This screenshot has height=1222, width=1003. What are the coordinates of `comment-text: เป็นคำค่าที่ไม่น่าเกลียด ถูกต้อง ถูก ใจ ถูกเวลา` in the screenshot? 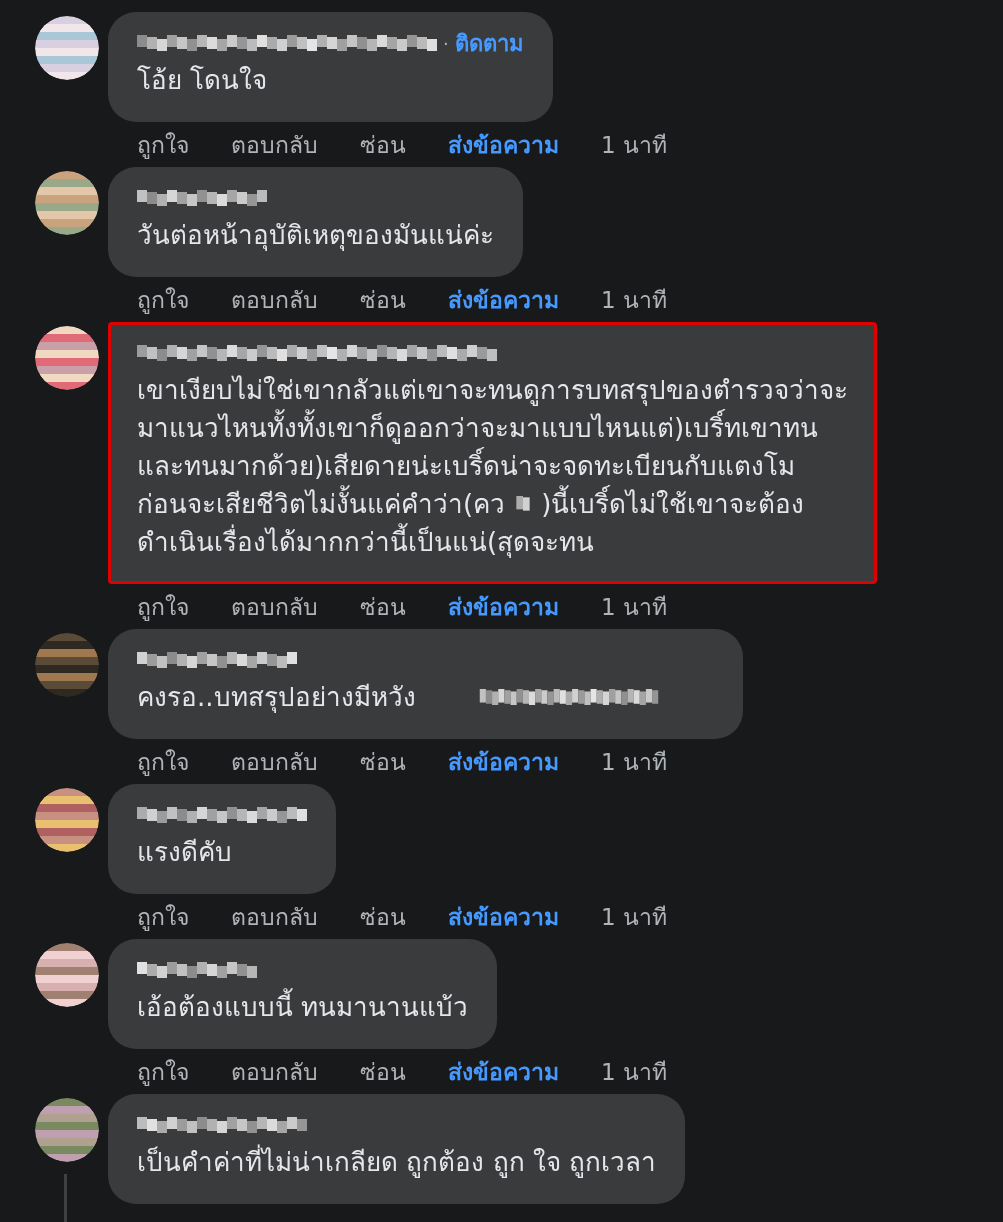 It's located at (397, 1162).